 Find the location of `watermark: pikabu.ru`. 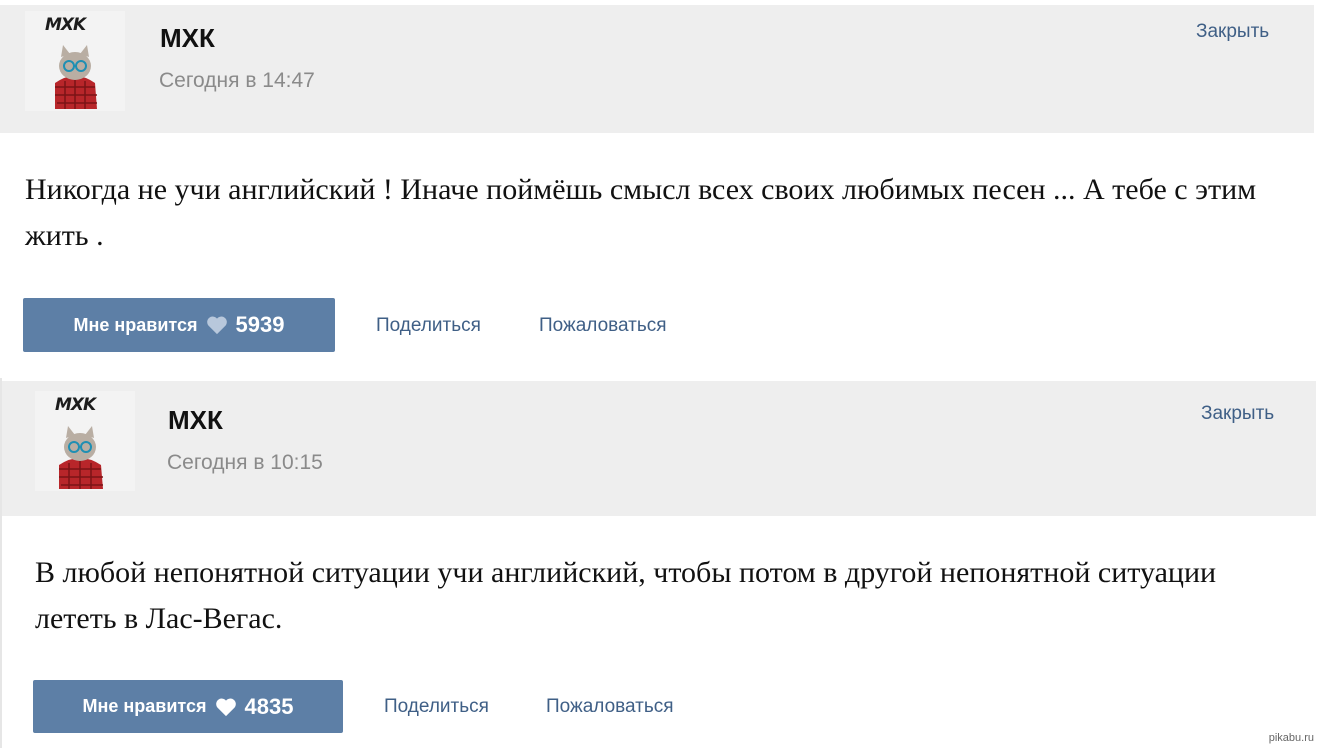

watermark: pikabu.ru is located at coordinates (1291, 738).